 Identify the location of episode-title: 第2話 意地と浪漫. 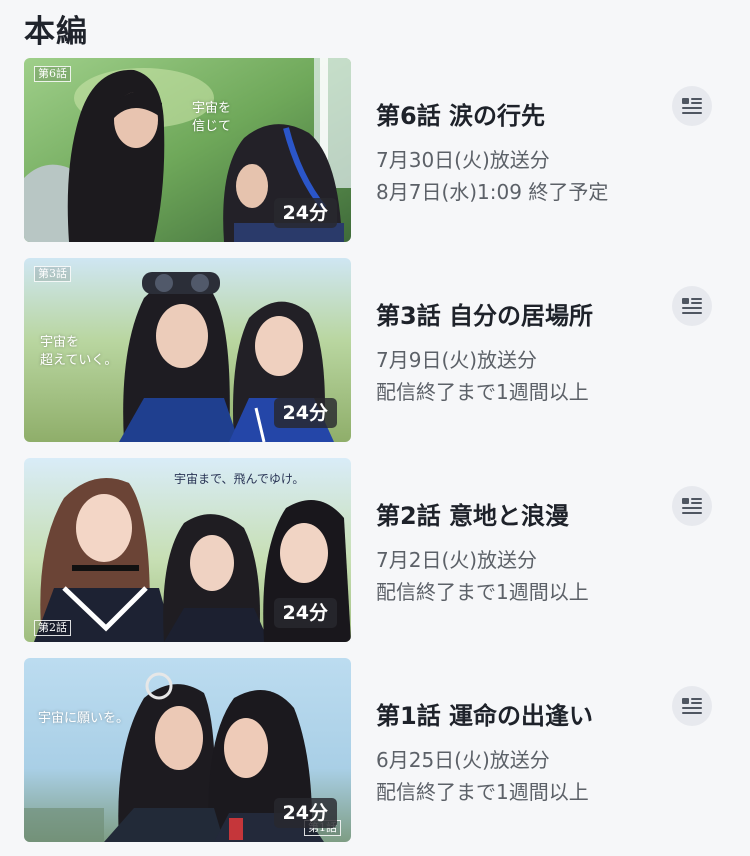
(472, 513).